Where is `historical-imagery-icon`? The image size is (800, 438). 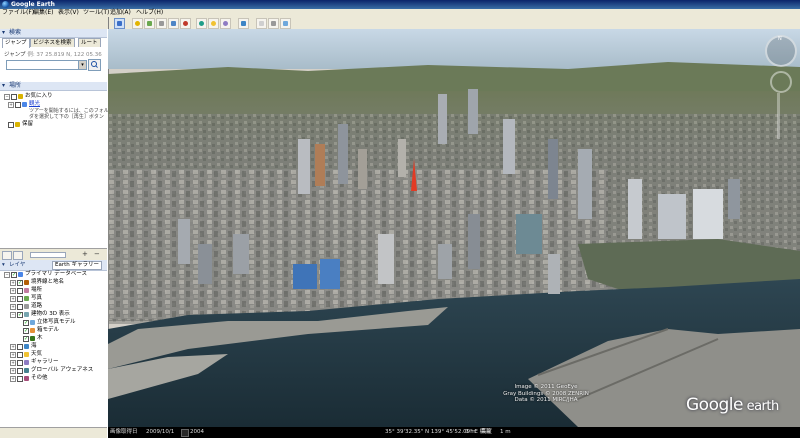 historical-imagery-icon is located at coordinates (185, 433).